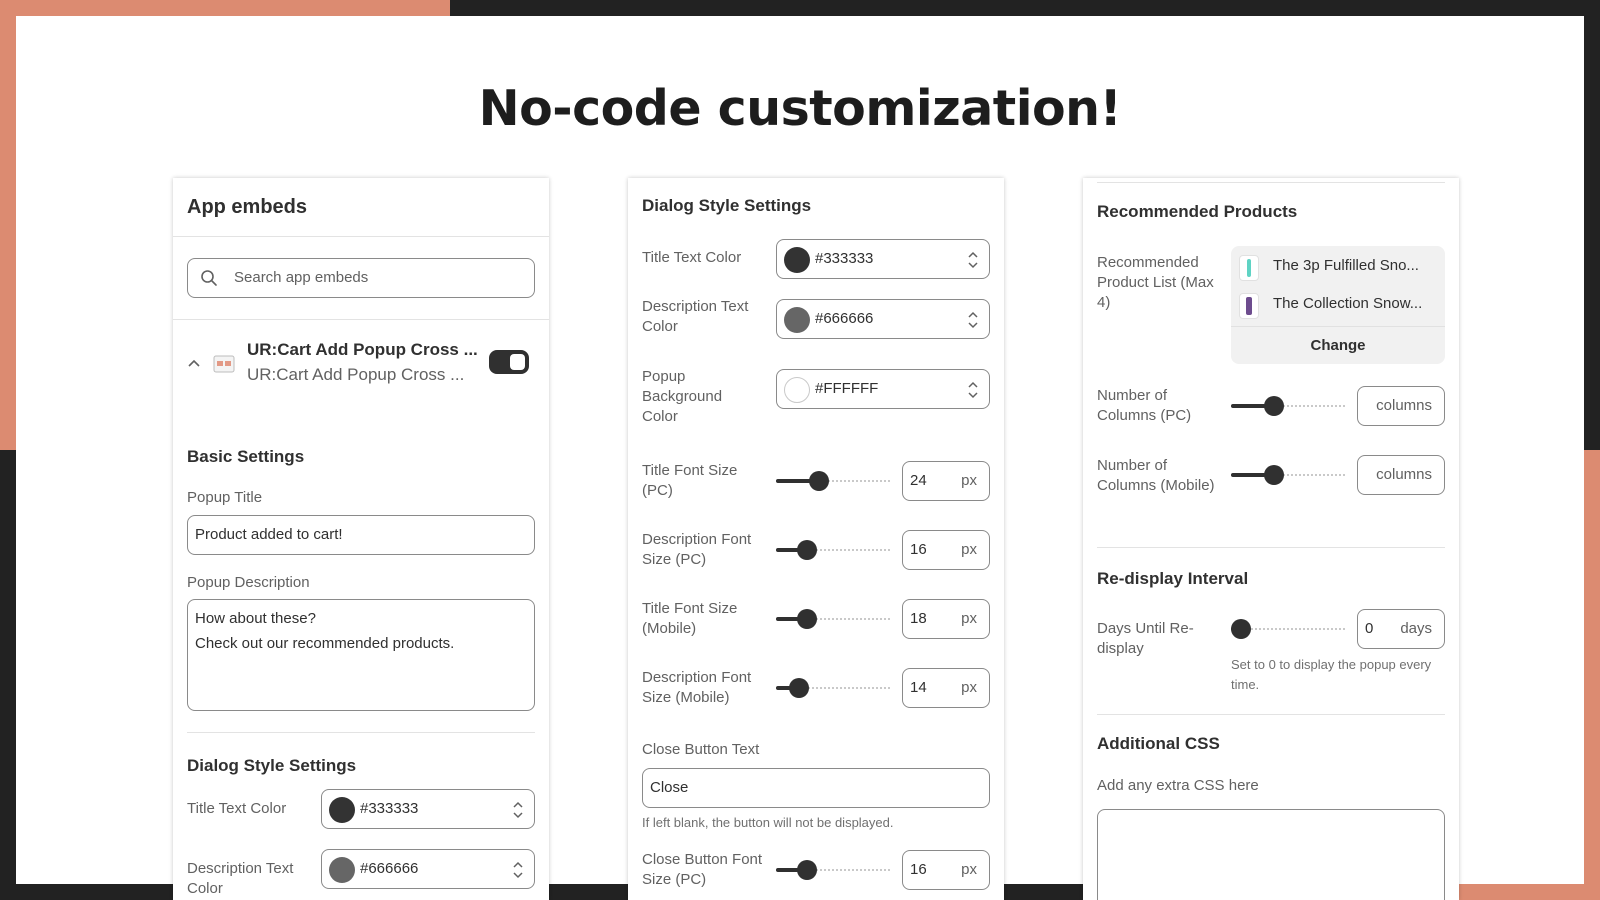 The width and height of the screenshot is (1600, 900). Describe the element at coordinates (509, 362) in the screenshot. I see `embed-toggle` at that location.